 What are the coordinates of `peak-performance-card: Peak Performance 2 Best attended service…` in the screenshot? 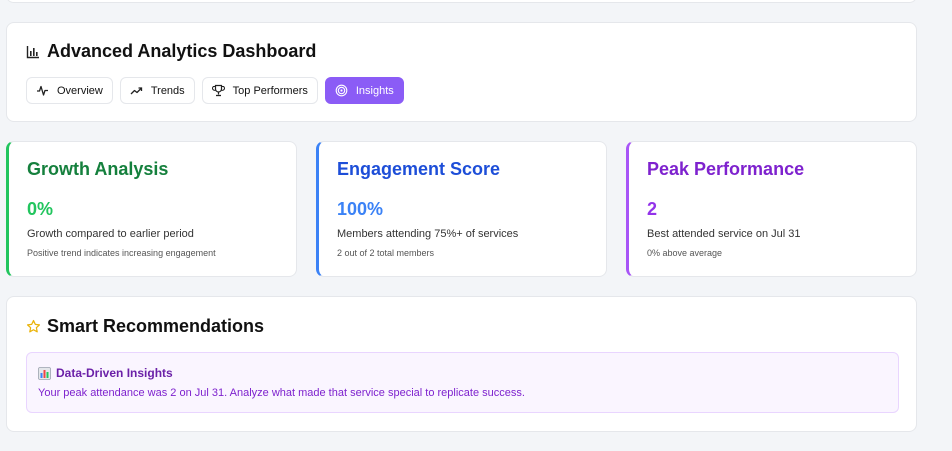 It's located at (771, 209).